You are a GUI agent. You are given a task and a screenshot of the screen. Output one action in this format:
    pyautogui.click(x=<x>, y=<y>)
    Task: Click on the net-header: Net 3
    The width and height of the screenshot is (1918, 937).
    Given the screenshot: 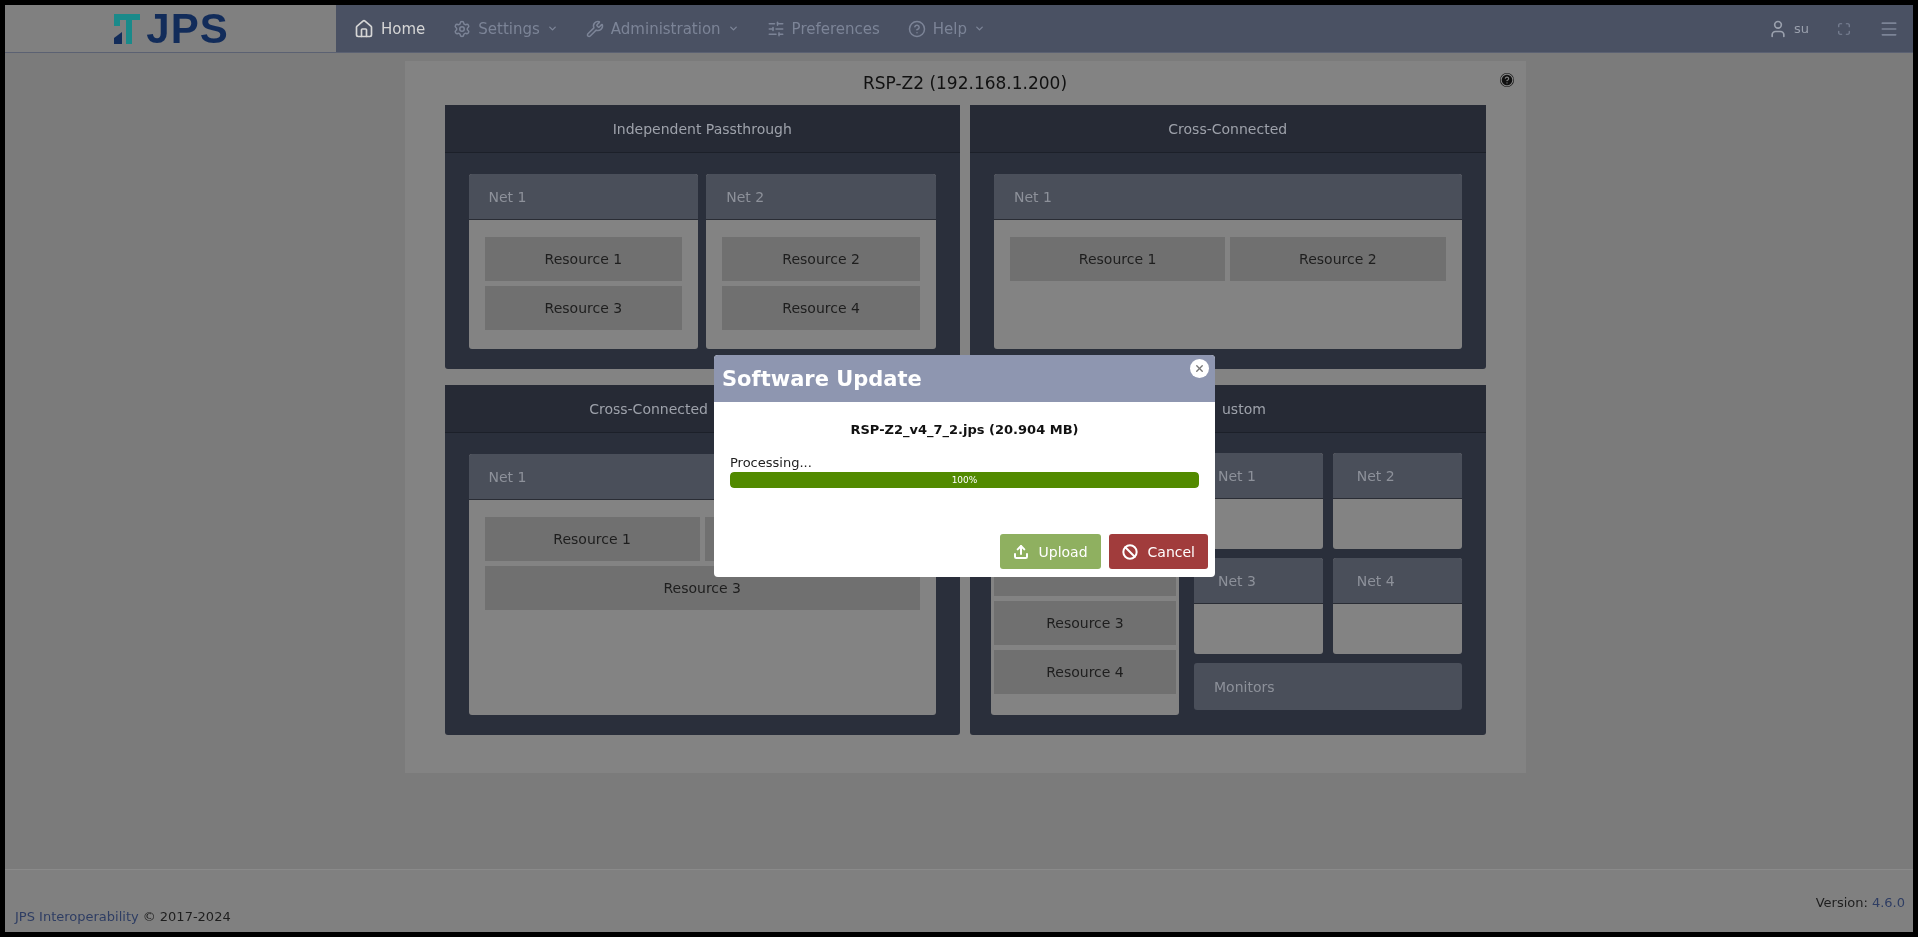 What is the action you would take?
    pyautogui.click(x=1258, y=581)
    